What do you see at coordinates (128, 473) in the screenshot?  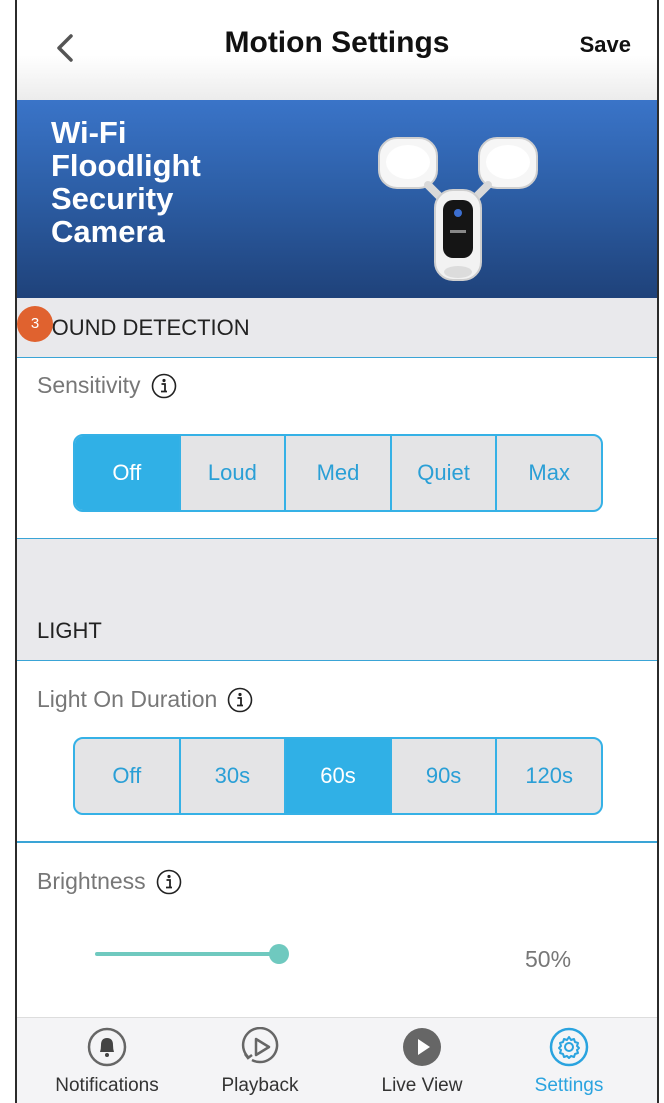 I see `sensitivity-option-off: Off` at bounding box center [128, 473].